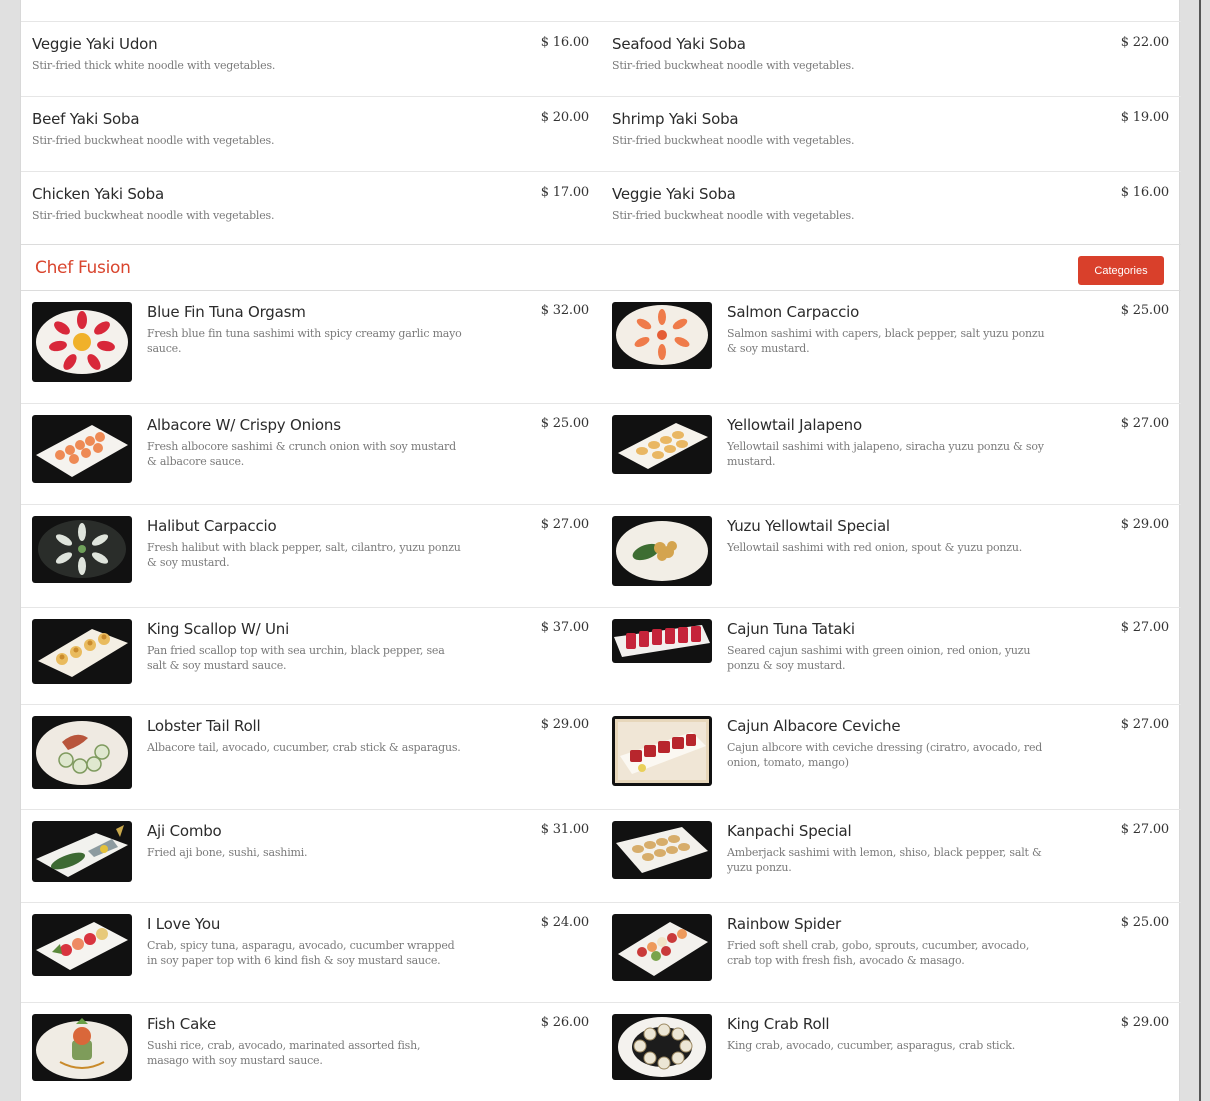 The height and width of the screenshot is (1101, 1210). Describe the element at coordinates (662, 444) in the screenshot. I see `square-plate-yellowtail-image` at that location.